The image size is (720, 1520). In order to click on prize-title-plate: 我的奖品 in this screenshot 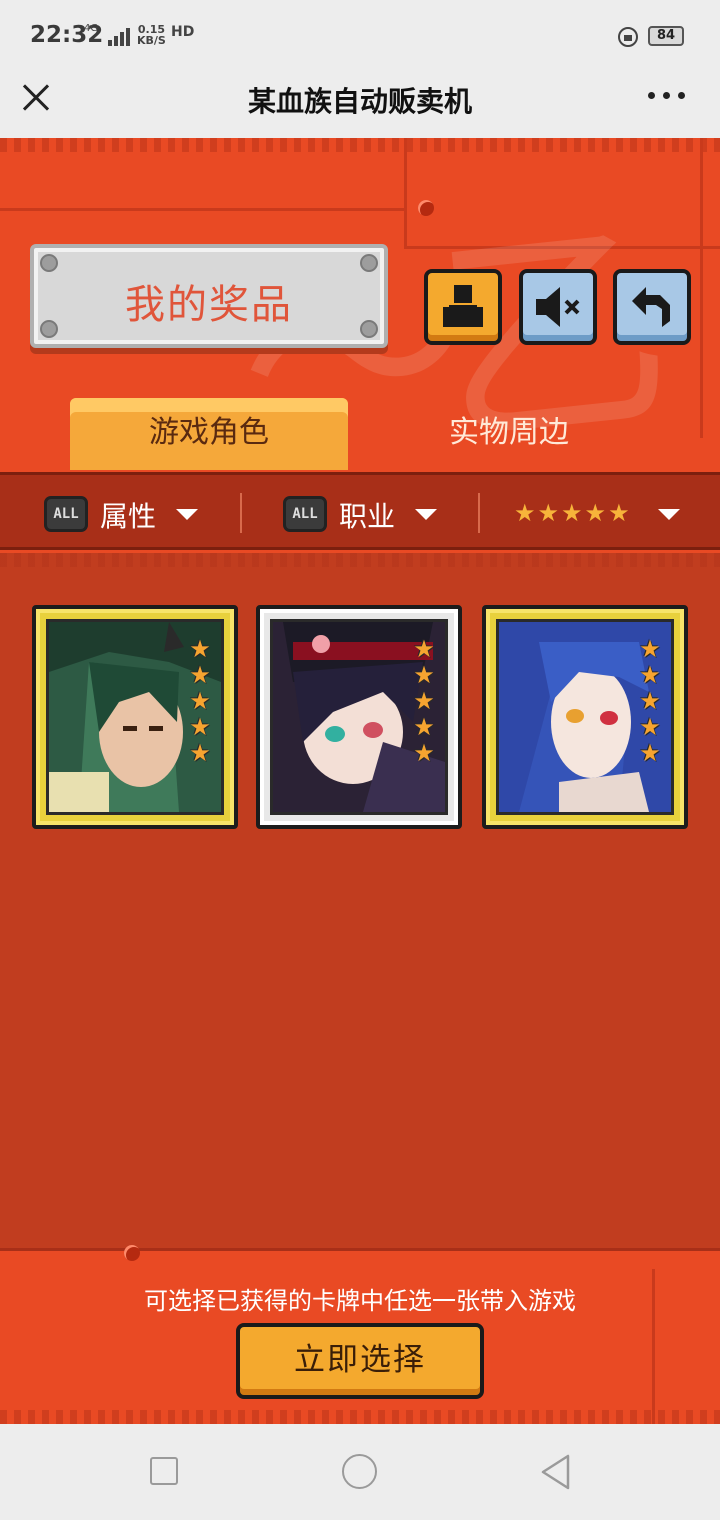, I will do `click(209, 296)`.